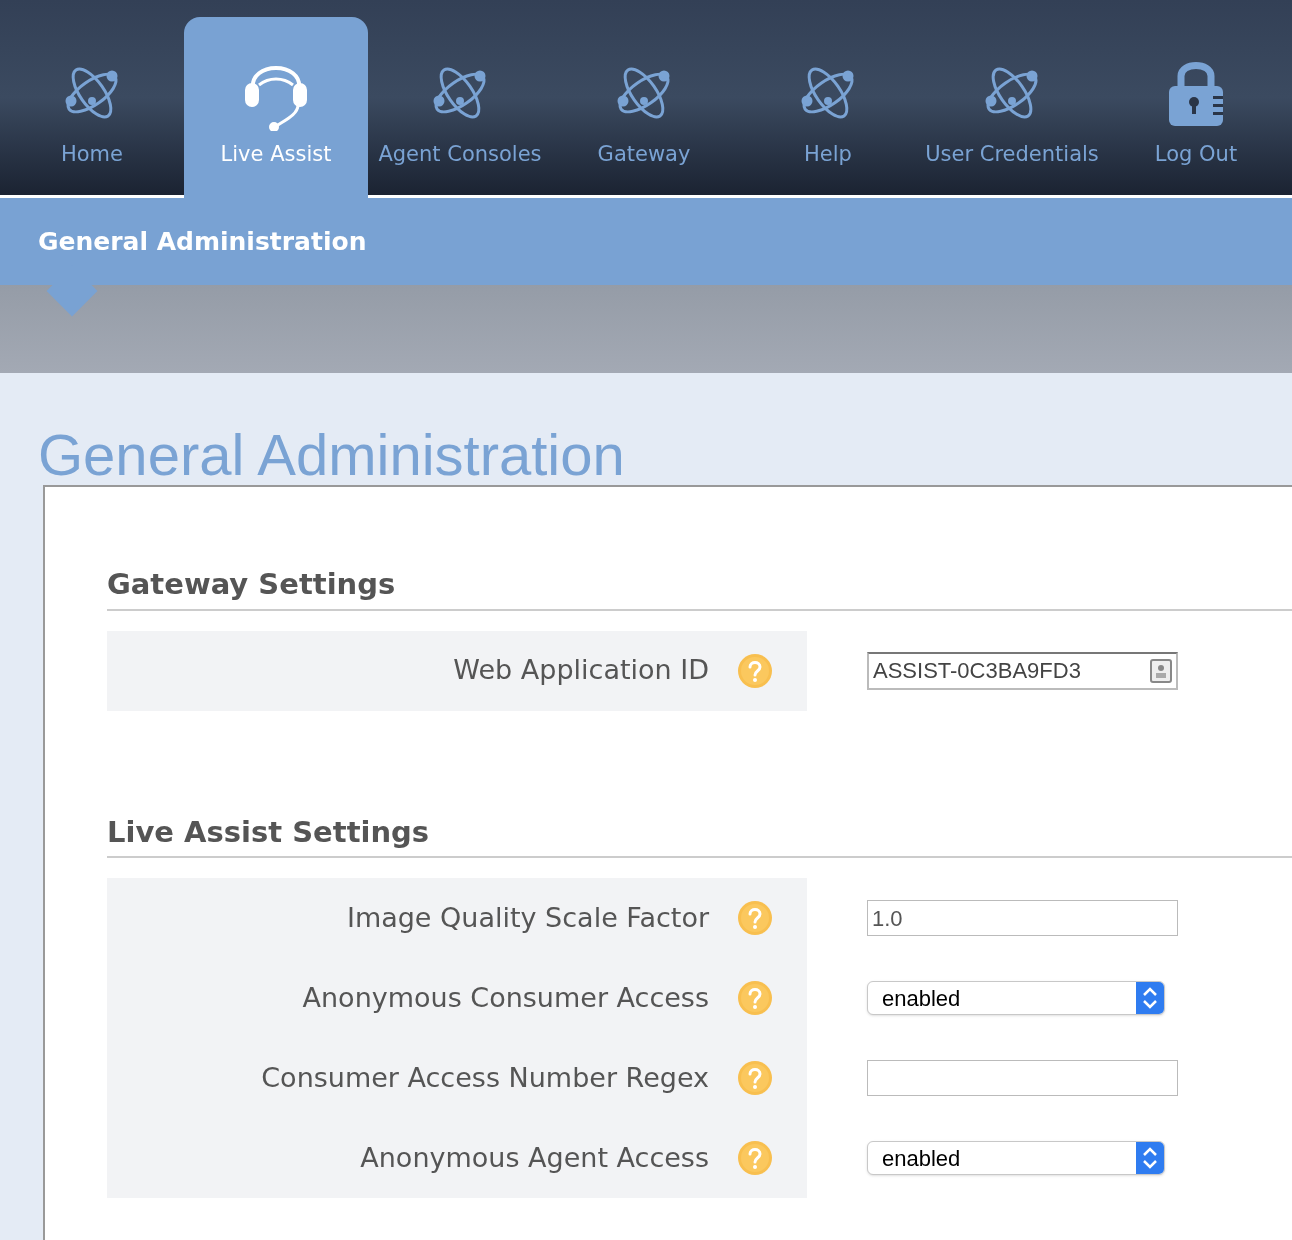  What do you see at coordinates (1012, 106) in the screenshot?
I see `nav-tab: User Credentials` at bounding box center [1012, 106].